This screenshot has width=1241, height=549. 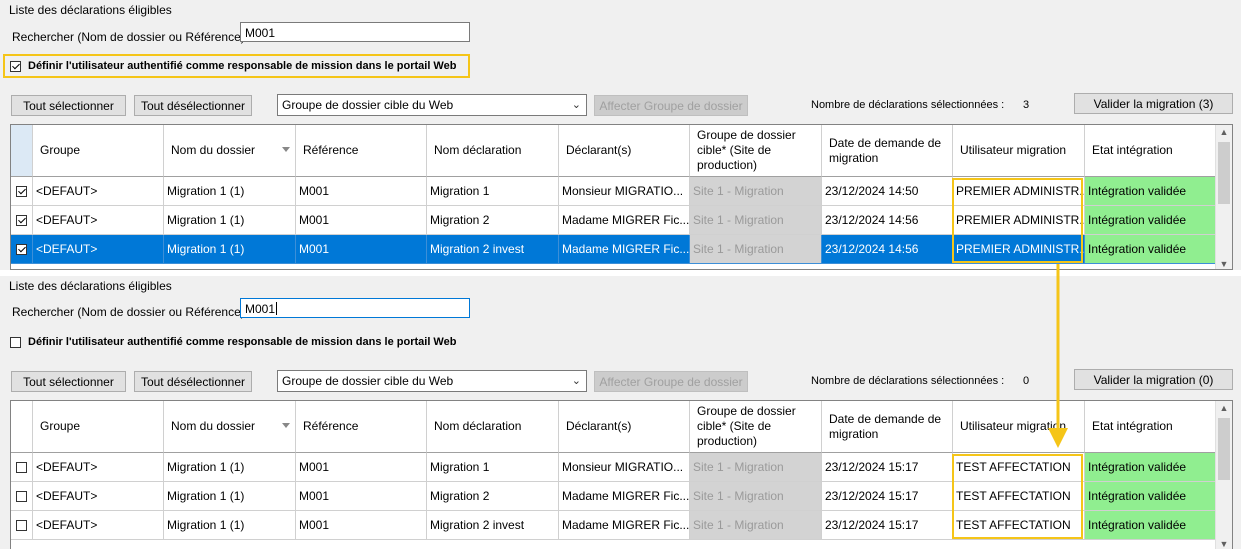 I want to click on cell-date: 23/12/2024 14:50, so click(x=887, y=191).